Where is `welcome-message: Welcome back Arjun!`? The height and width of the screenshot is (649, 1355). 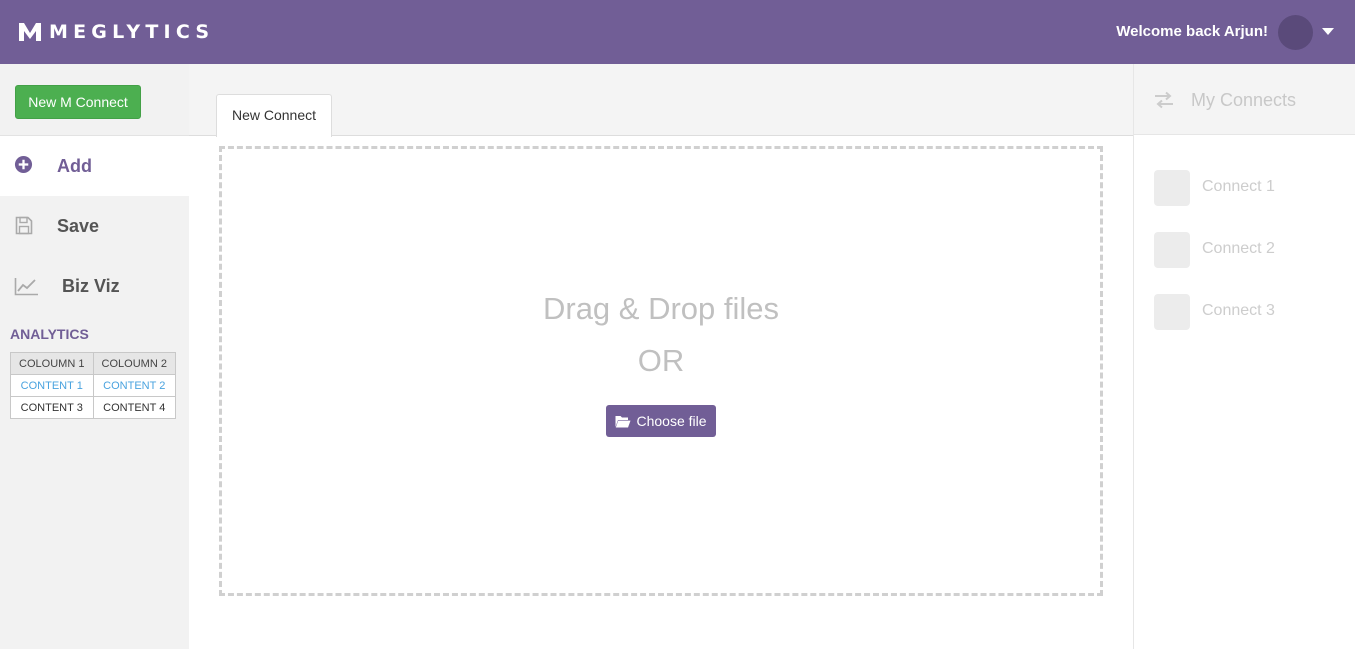
welcome-message: Welcome back Arjun! is located at coordinates (1192, 31).